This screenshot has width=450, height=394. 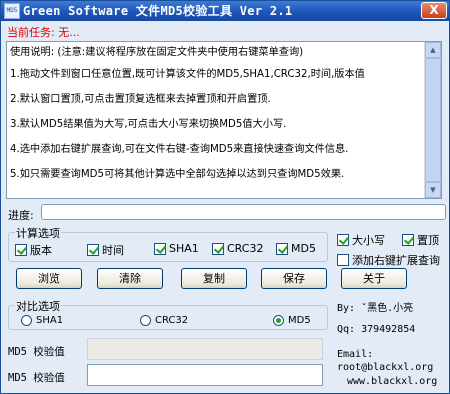 I want to click on checkbox-topmost-label: 置顶, so click(x=428, y=240).